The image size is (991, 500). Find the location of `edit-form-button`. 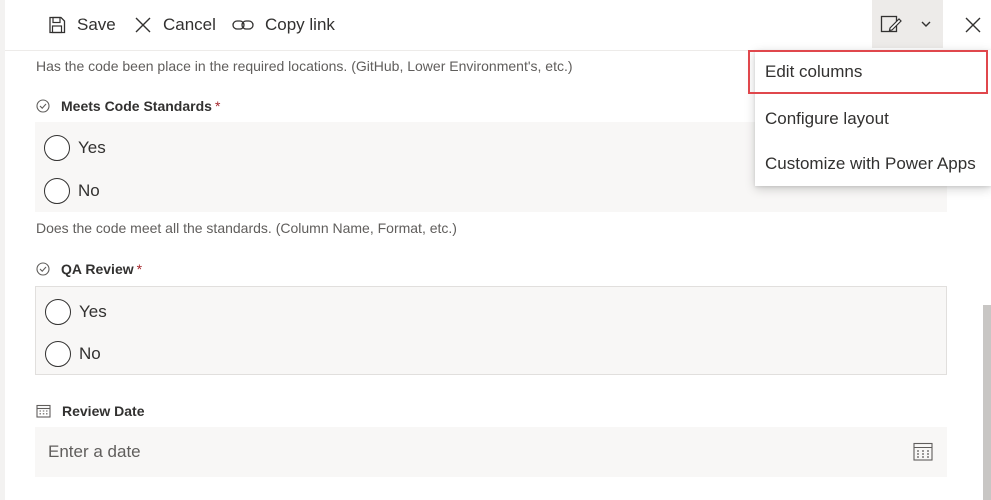

edit-form-button is located at coordinates (907, 24).